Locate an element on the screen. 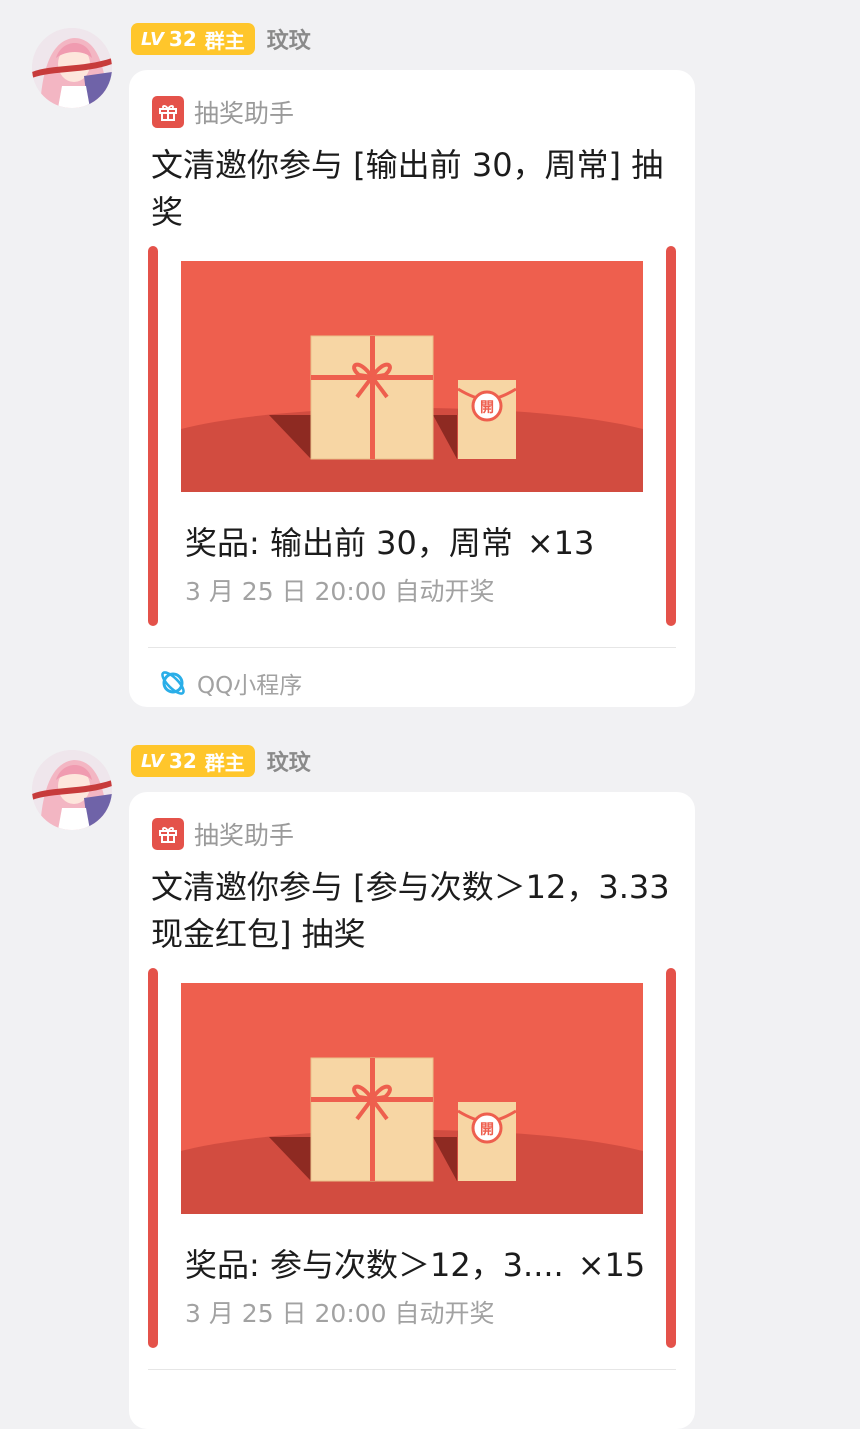 The width and height of the screenshot is (860, 1429). card-footer: QQ小程序 is located at coordinates (230, 683).